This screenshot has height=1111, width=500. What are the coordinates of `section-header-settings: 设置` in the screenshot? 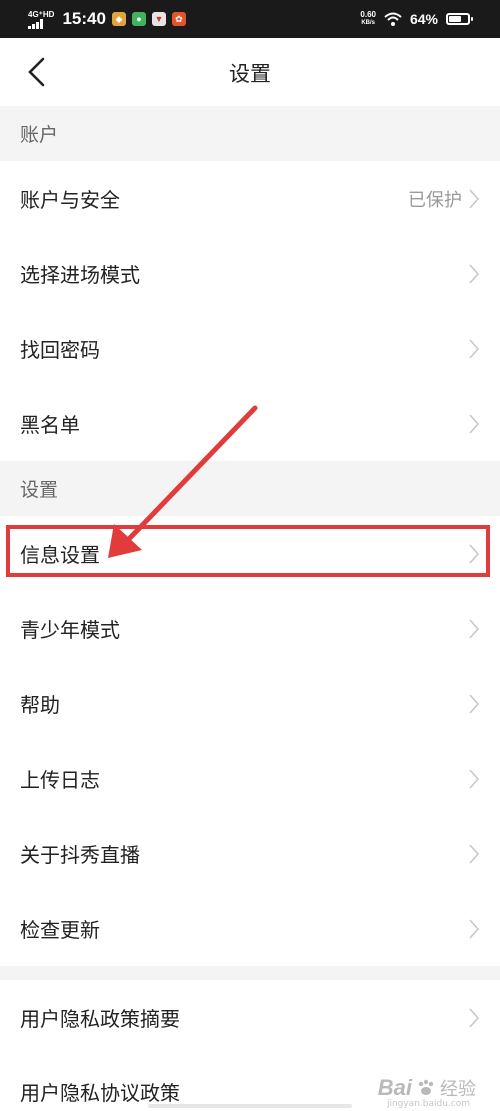 It's located at (250, 488).